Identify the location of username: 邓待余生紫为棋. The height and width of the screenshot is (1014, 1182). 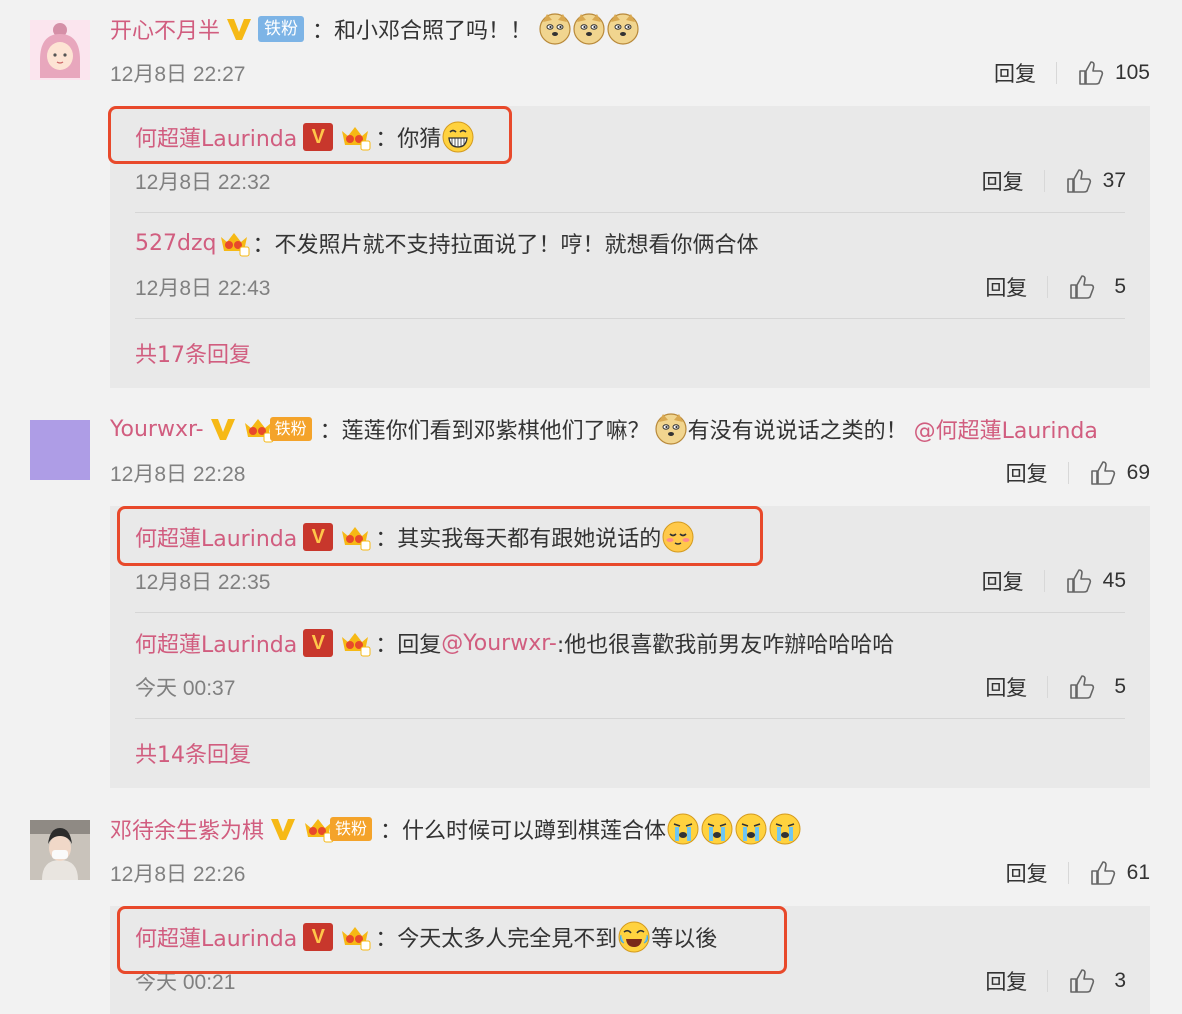
(187, 829).